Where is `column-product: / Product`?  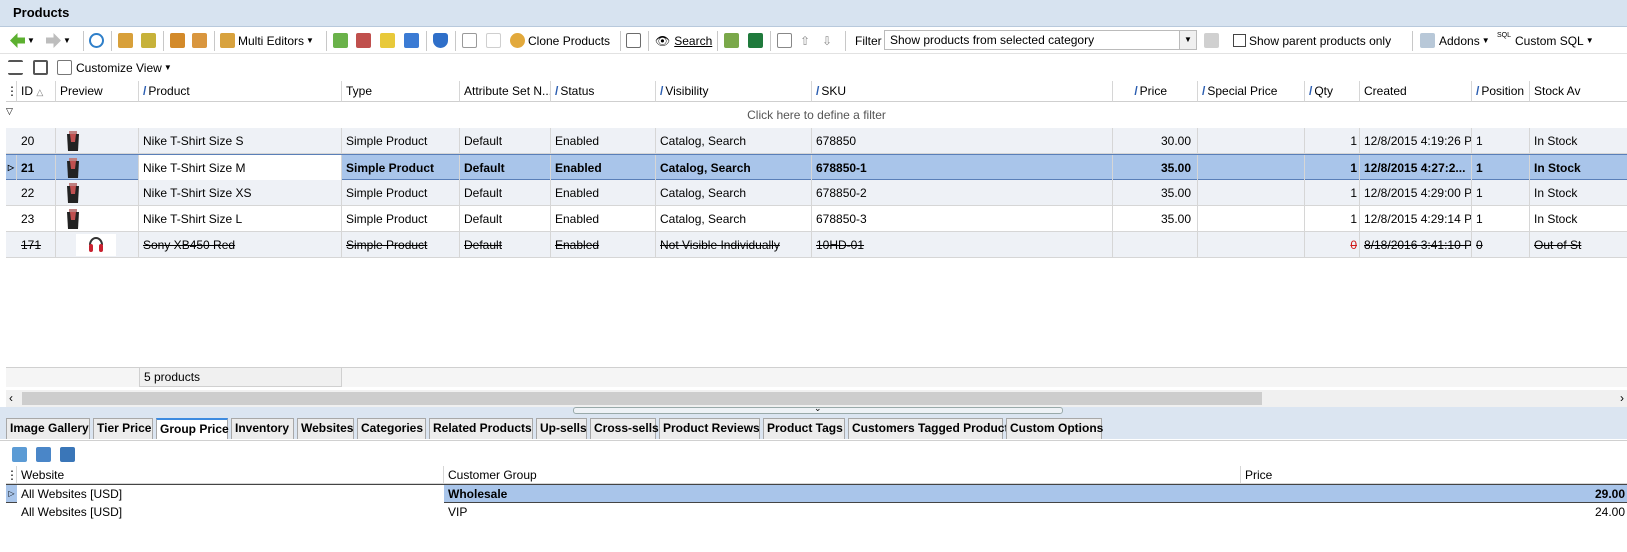 column-product: / Product is located at coordinates (240, 91).